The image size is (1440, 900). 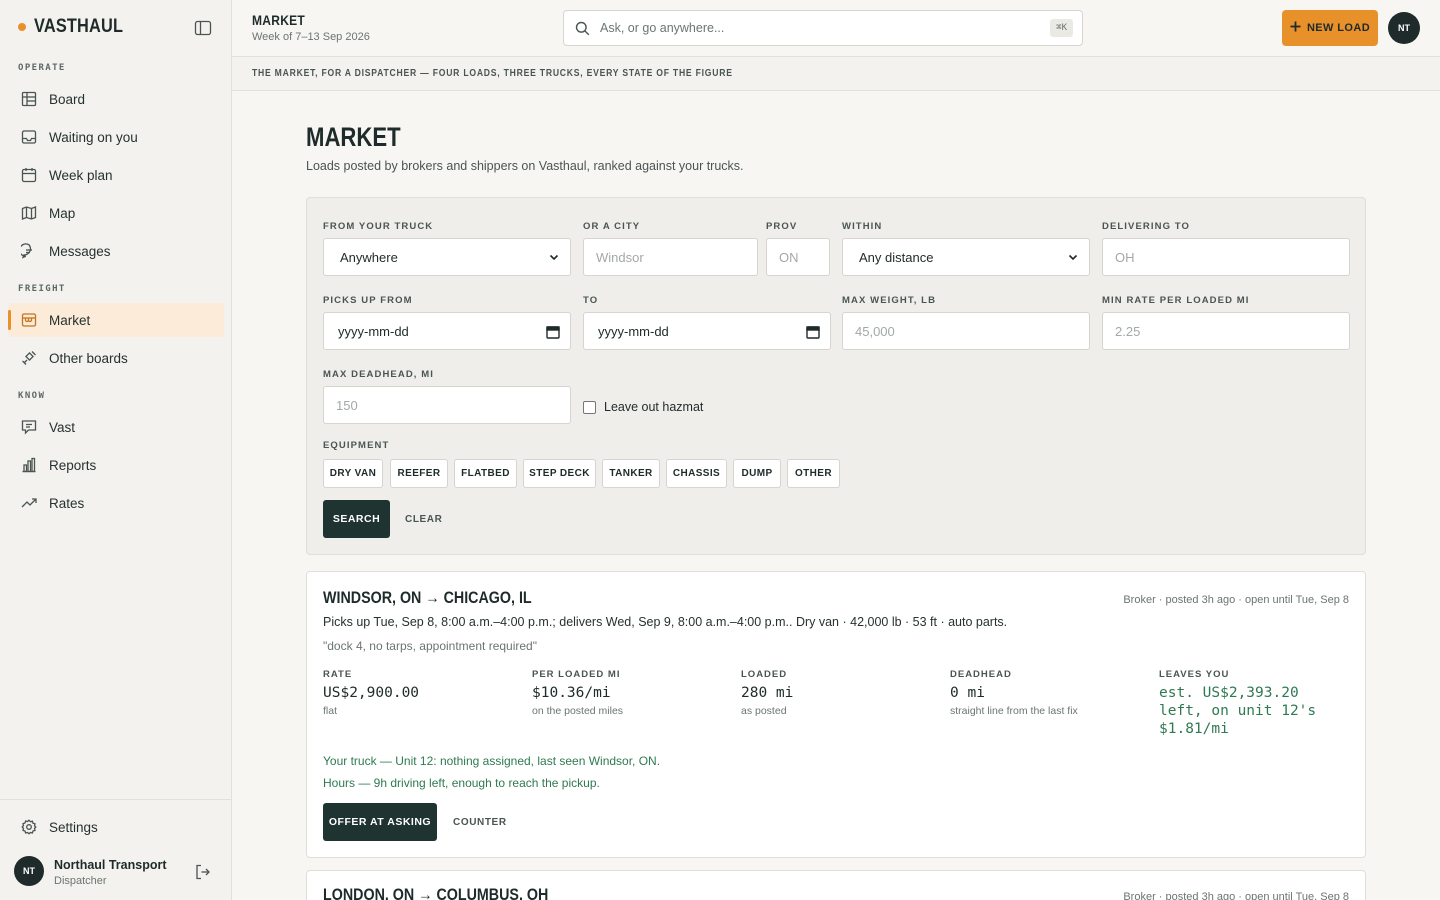 I want to click on plus-icon, so click(x=1295, y=28).